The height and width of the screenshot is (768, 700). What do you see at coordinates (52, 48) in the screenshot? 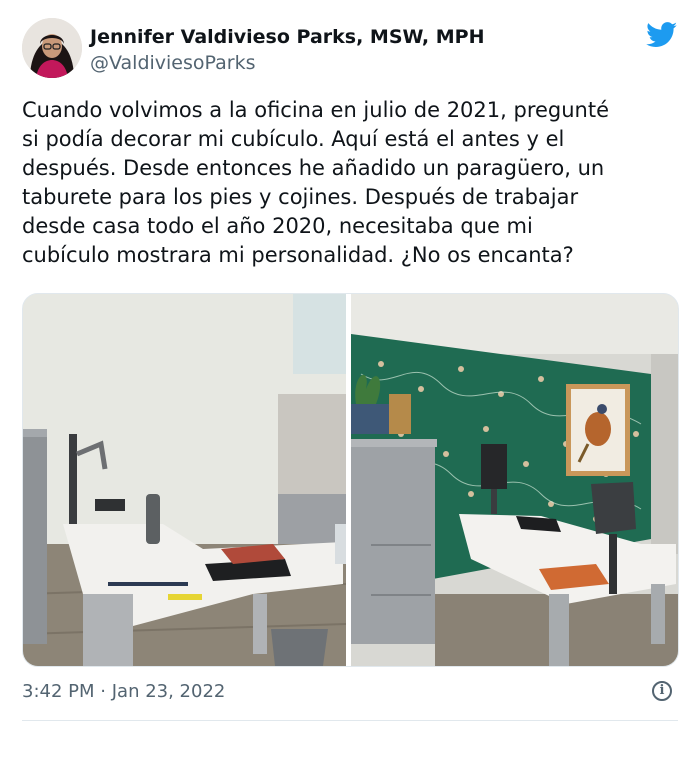
I see `avatar` at bounding box center [52, 48].